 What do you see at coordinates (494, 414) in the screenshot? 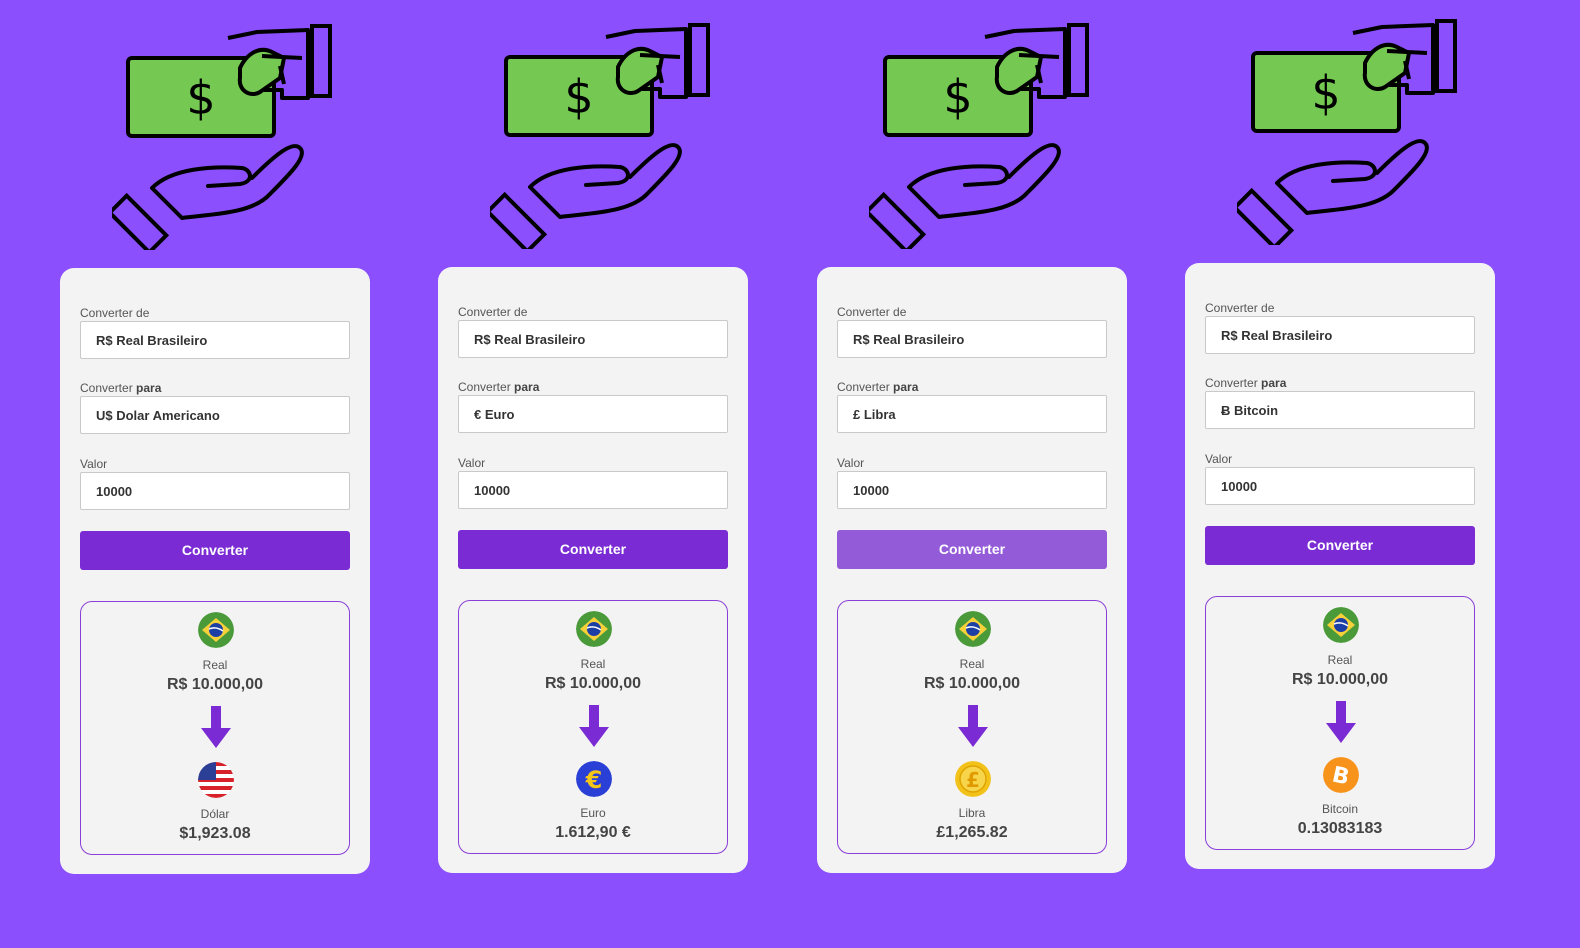
I see `to-currency-value: € Euro` at bounding box center [494, 414].